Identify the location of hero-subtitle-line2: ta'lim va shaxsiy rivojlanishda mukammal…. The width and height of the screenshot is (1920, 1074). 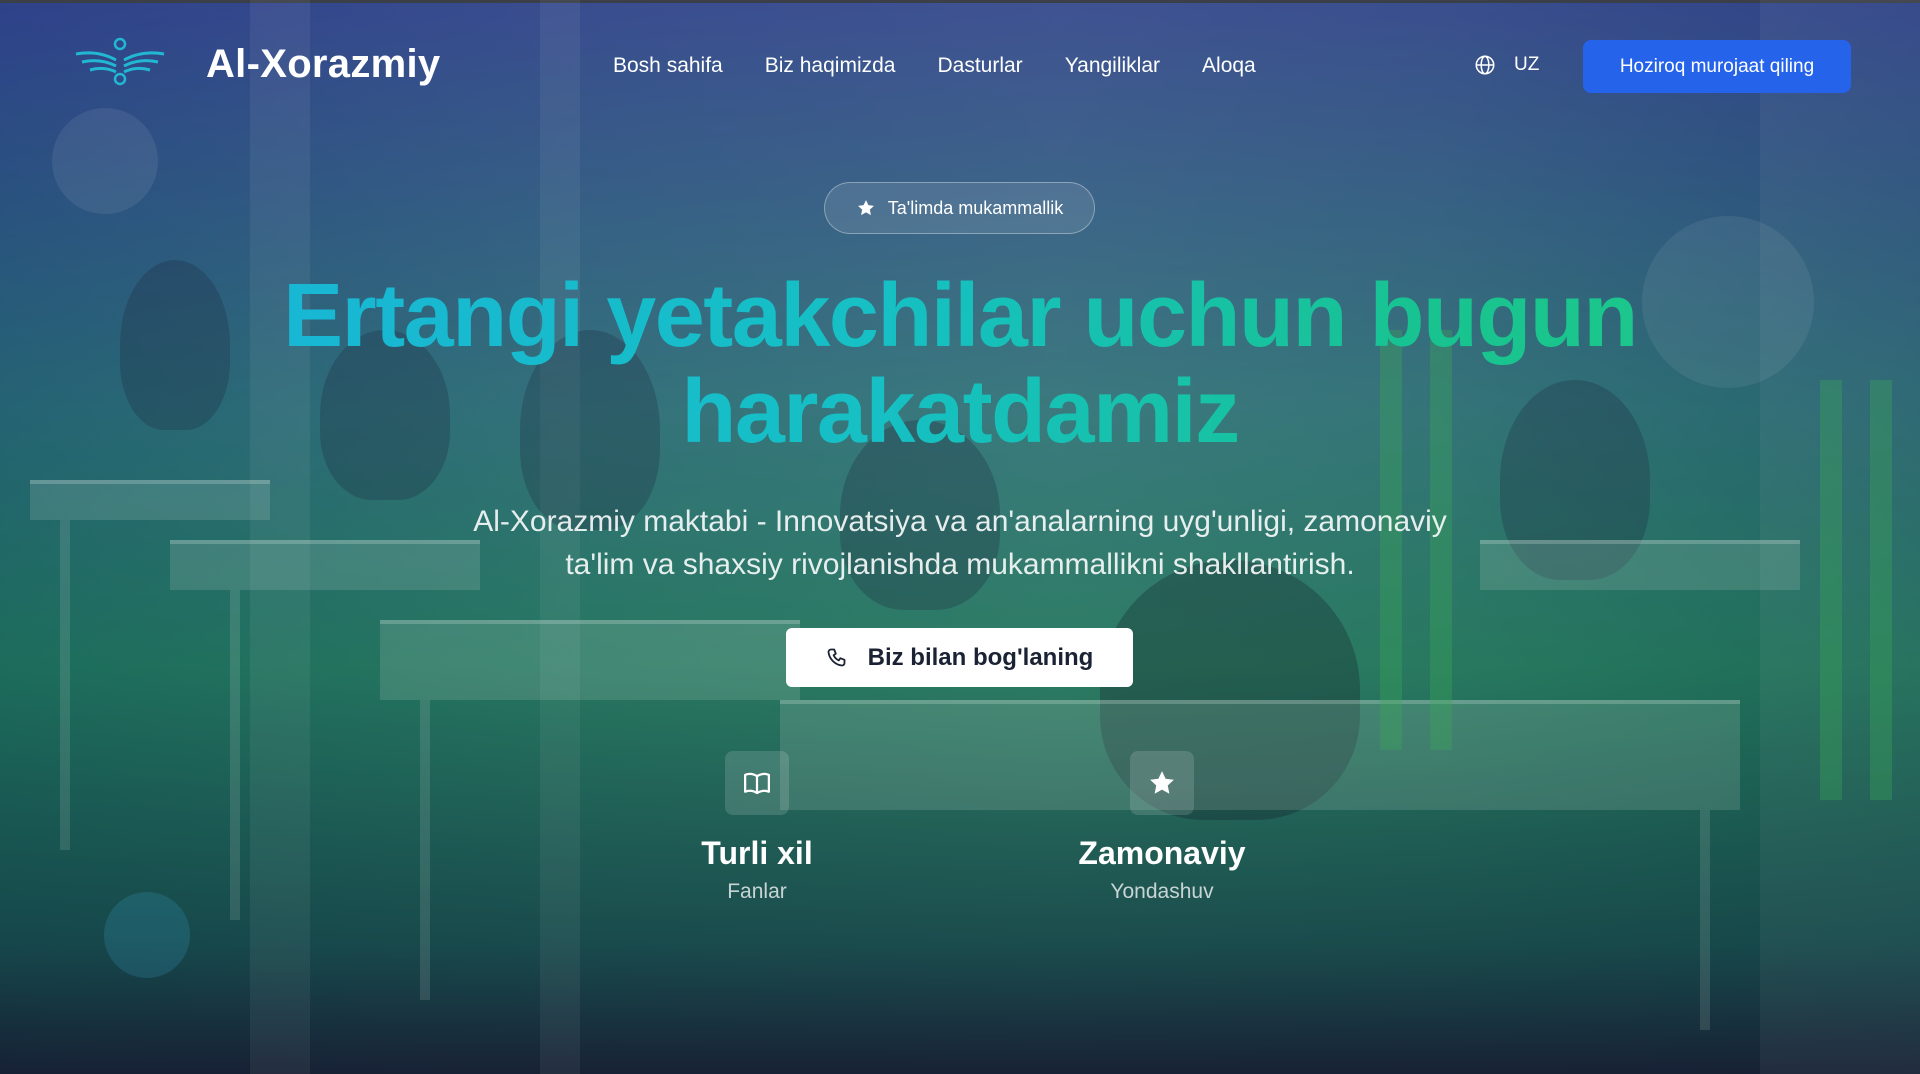
(960, 564).